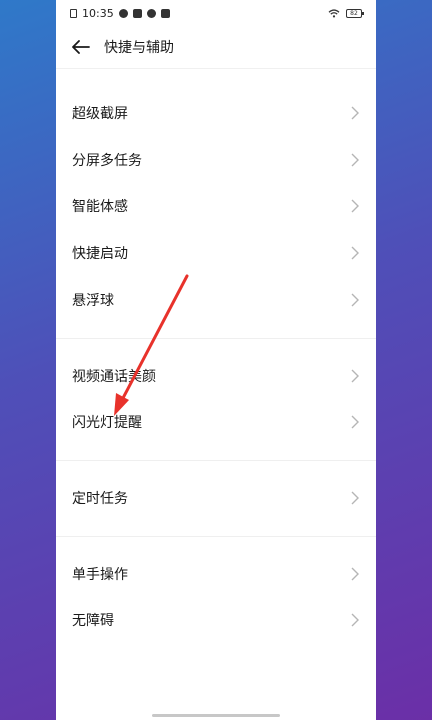 This screenshot has height=720, width=432. I want to click on status-left: 10:35, so click(120, 13).